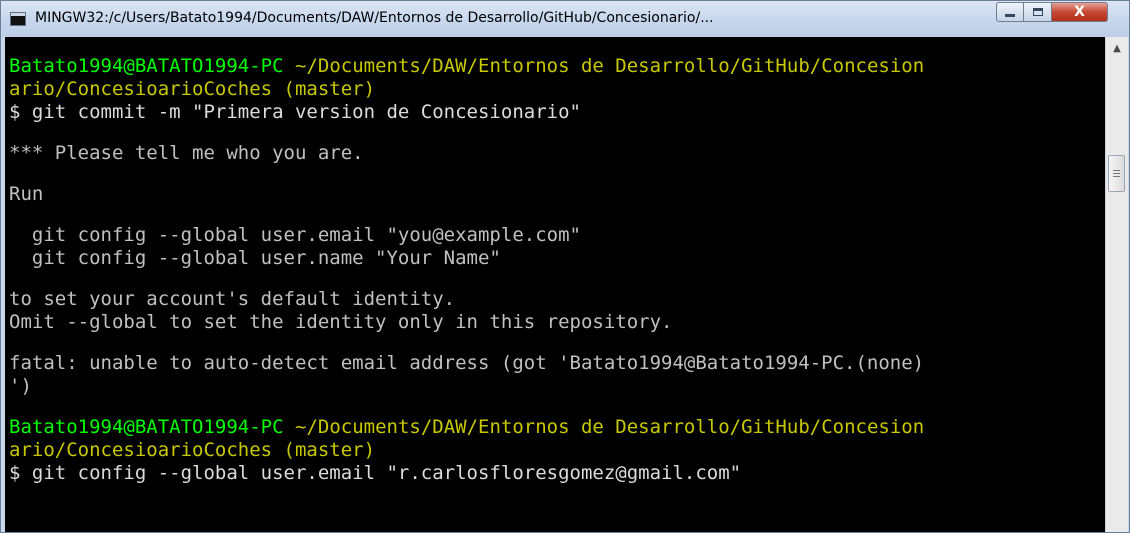  I want to click on close-icon: X, so click(1079, 12).